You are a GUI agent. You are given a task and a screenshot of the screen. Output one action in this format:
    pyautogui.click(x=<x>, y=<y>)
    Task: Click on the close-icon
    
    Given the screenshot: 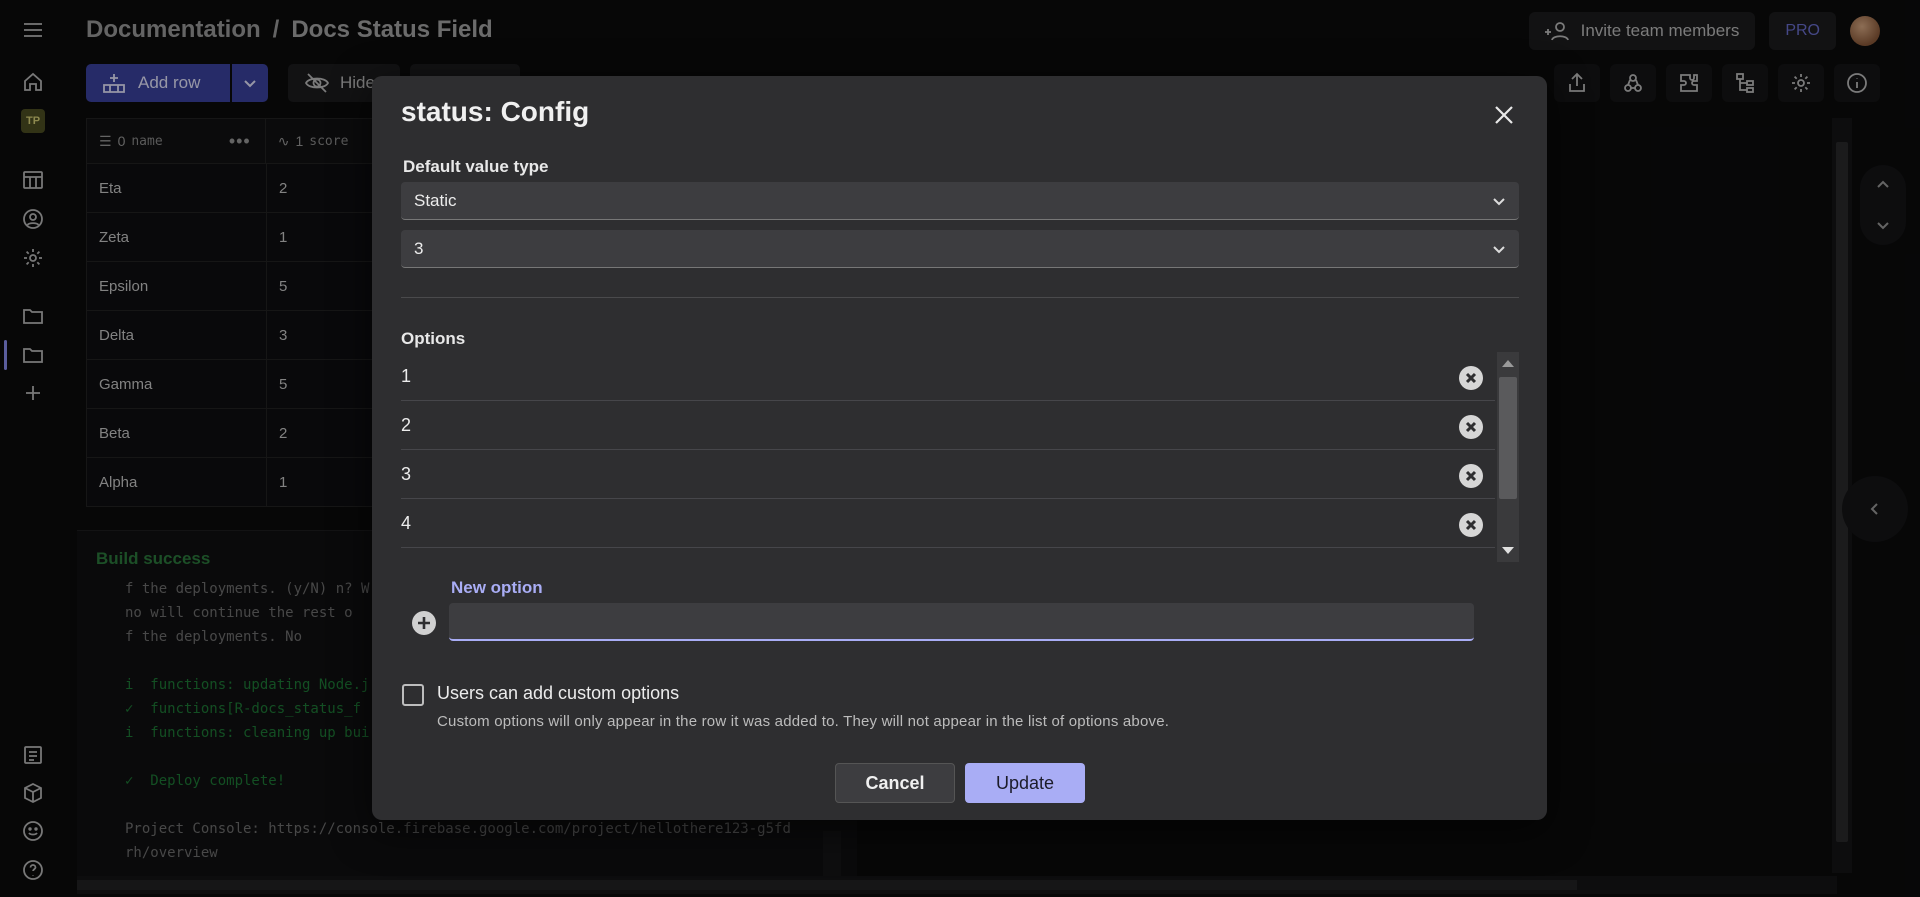 What is the action you would take?
    pyautogui.click(x=1504, y=115)
    